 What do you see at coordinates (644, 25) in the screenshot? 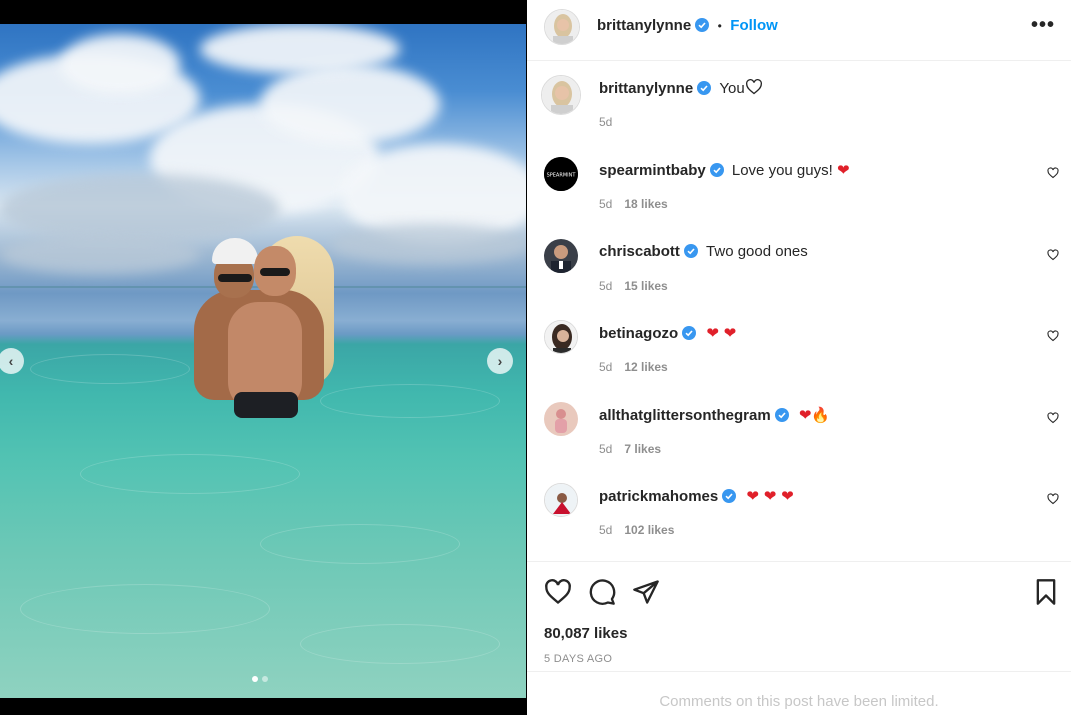
I see `author-username: brittanylynne` at bounding box center [644, 25].